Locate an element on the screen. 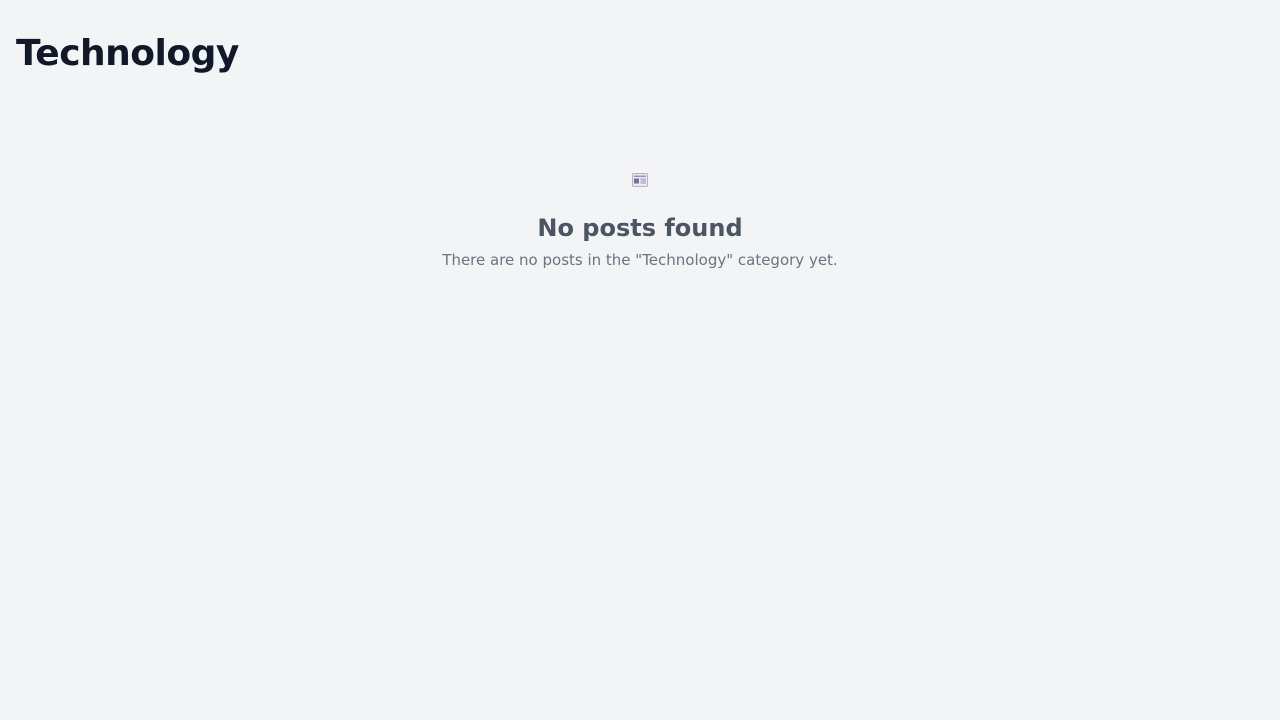  empty-state-heading: No posts found is located at coordinates (640, 228).